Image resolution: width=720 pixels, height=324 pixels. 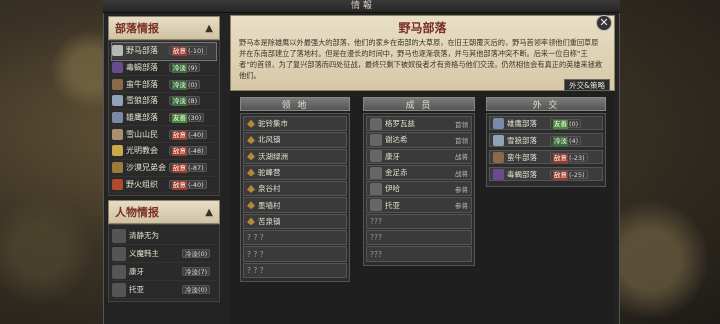 What do you see at coordinates (164, 28) in the screenshot?
I see `tribes-section-header: 部落情报 ▲` at bounding box center [164, 28].